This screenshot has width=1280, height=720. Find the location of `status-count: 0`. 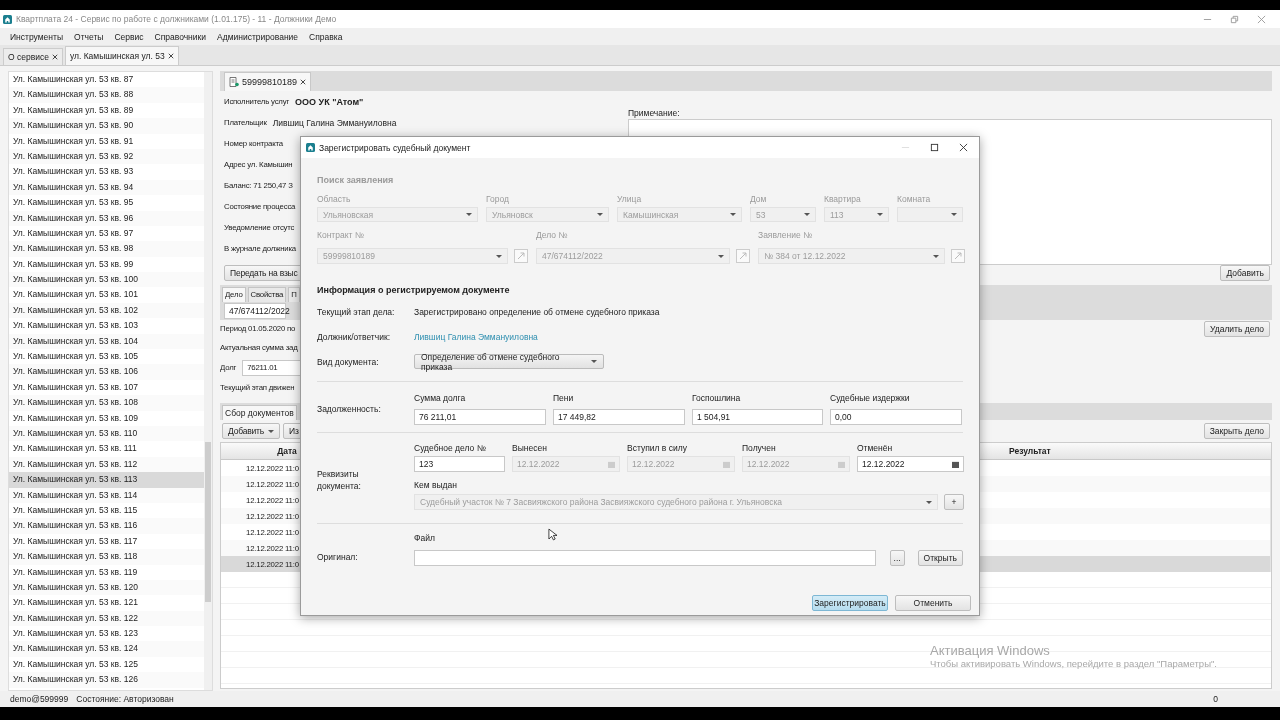

status-count: 0 is located at coordinates (1215, 699).